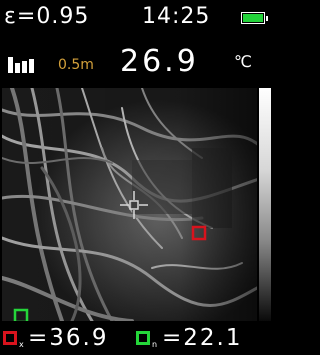  Describe the element at coordinates (30, 65) in the screenshot. I see `distance-ratio-icon` at that location.